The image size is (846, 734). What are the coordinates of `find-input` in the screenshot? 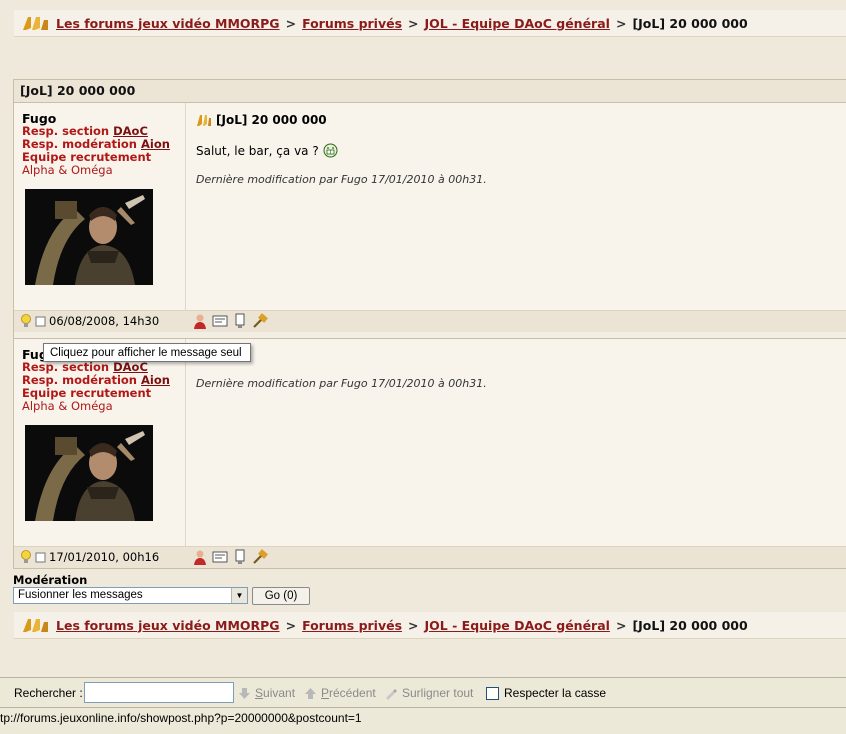 It's located at (159, 692).